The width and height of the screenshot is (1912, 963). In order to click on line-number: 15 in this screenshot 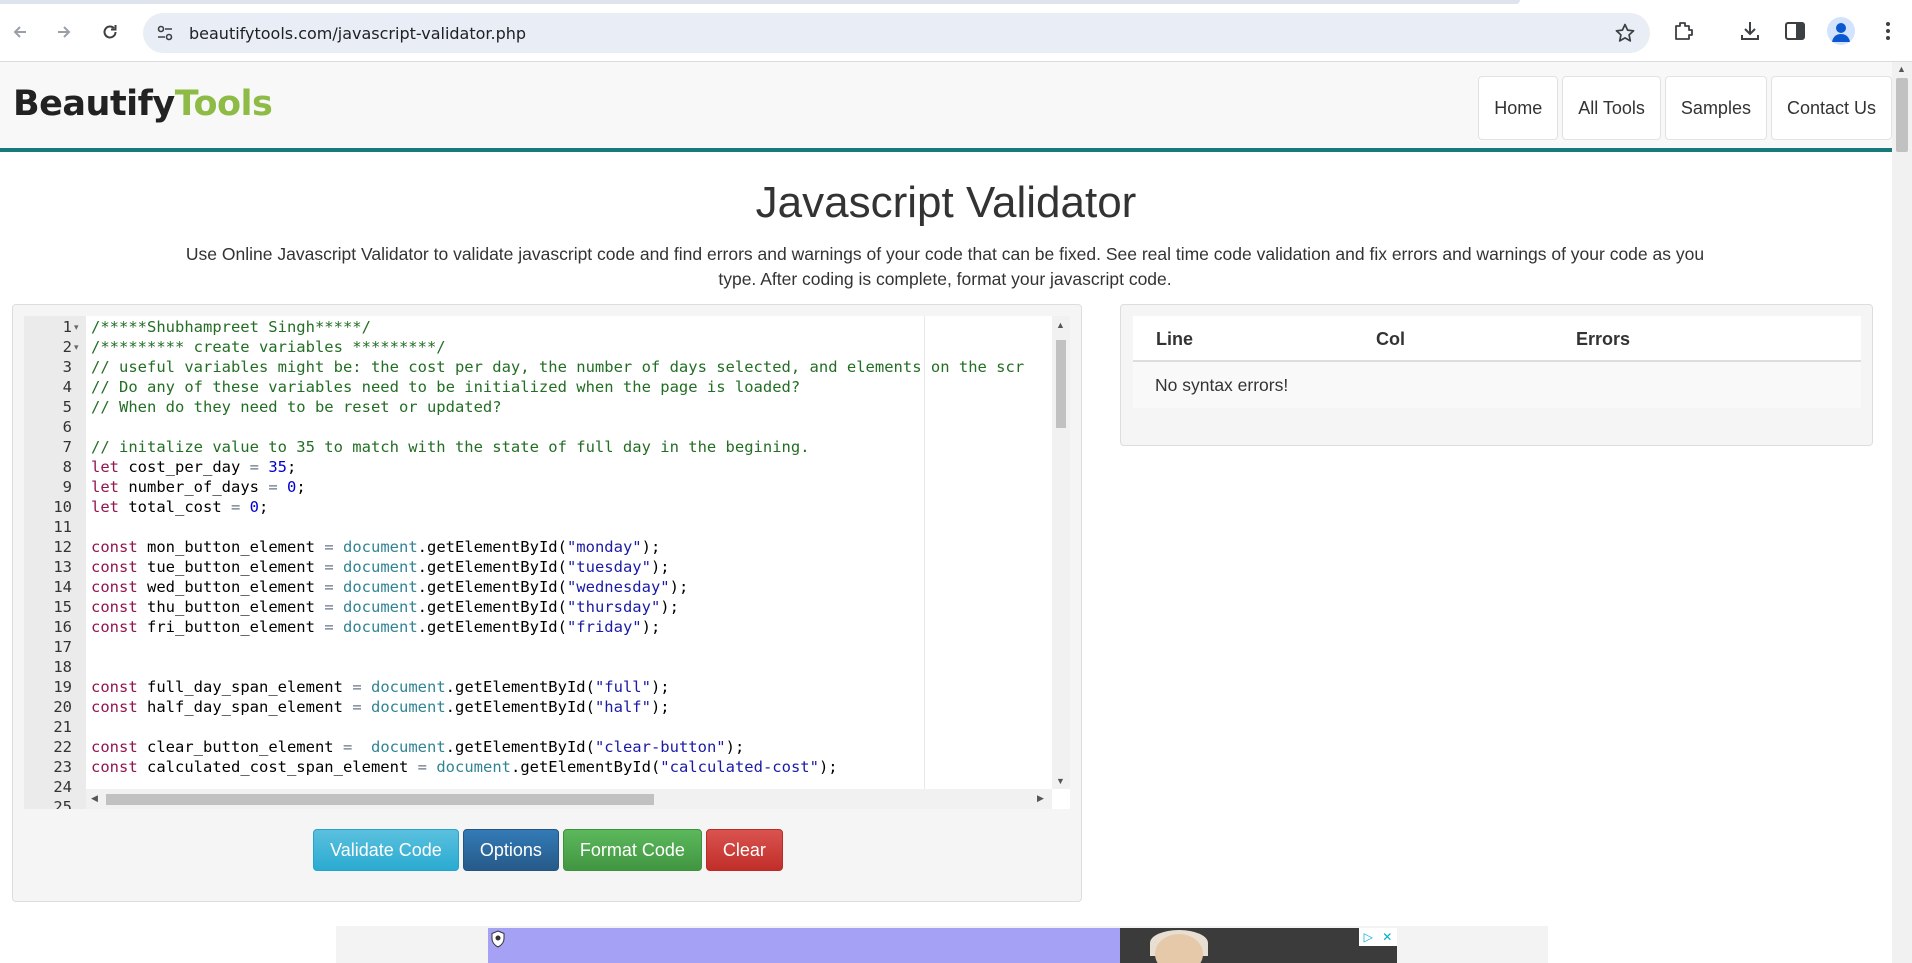, I will do `click(62, 607)`.